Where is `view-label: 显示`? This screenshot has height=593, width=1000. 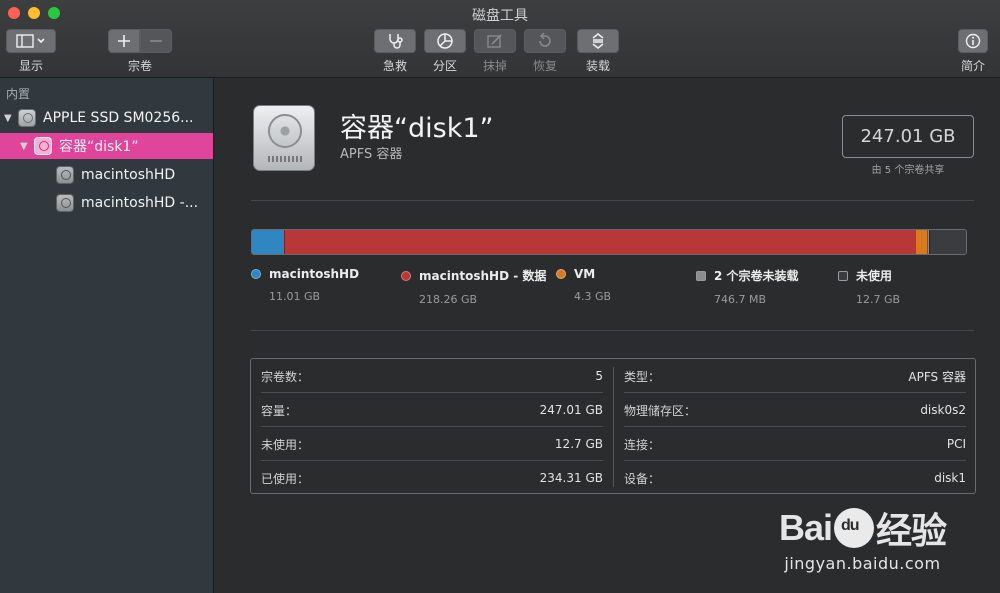
view-label: 显示 is located at coordinates (30, 66).